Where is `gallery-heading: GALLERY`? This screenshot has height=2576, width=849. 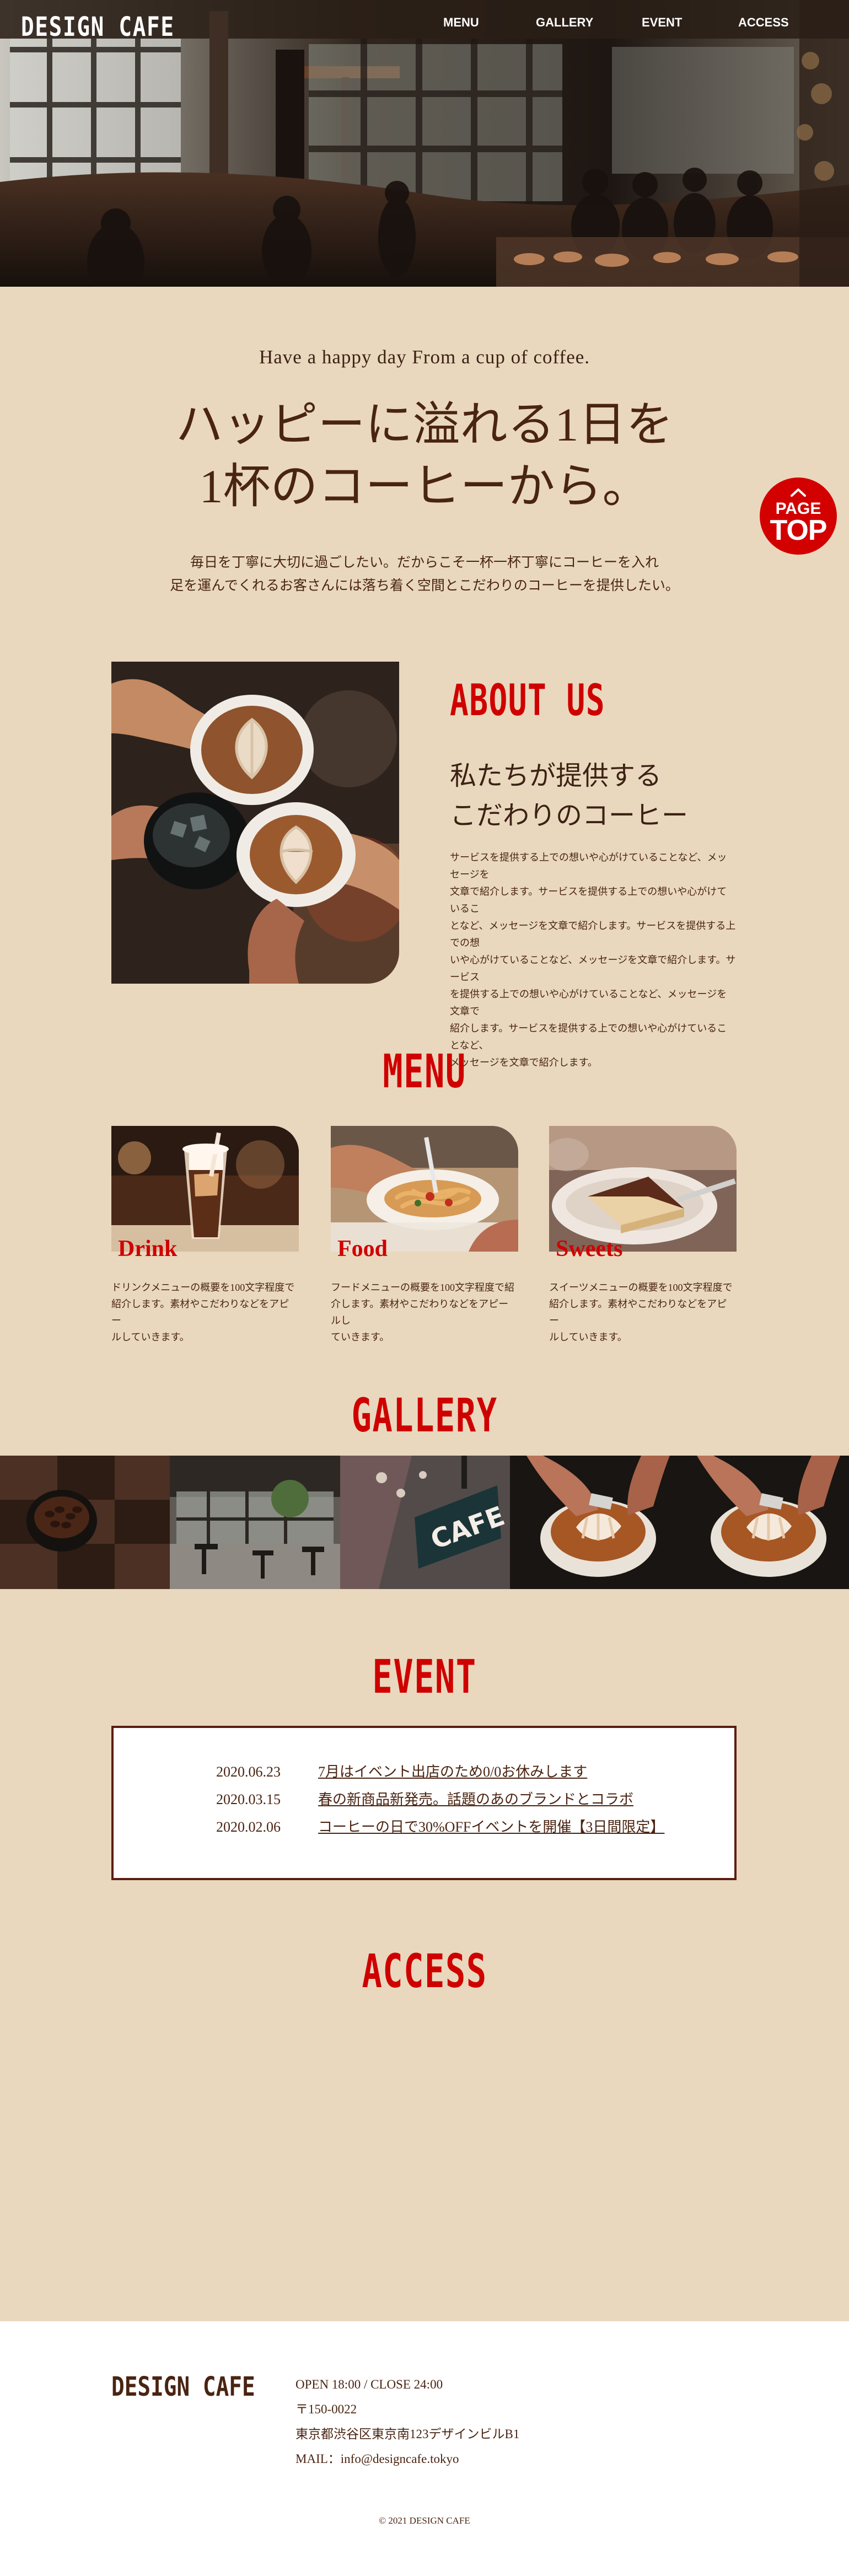 gallery-heading: GALLERY is located at coordinates (424, 1415).